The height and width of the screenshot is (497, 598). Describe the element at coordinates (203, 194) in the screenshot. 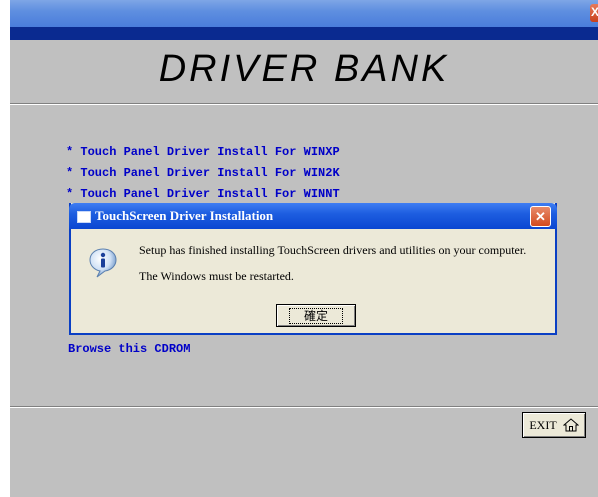

I see `link-install-winnt: * Touch Panel Driver Install For WINNT` at that location.